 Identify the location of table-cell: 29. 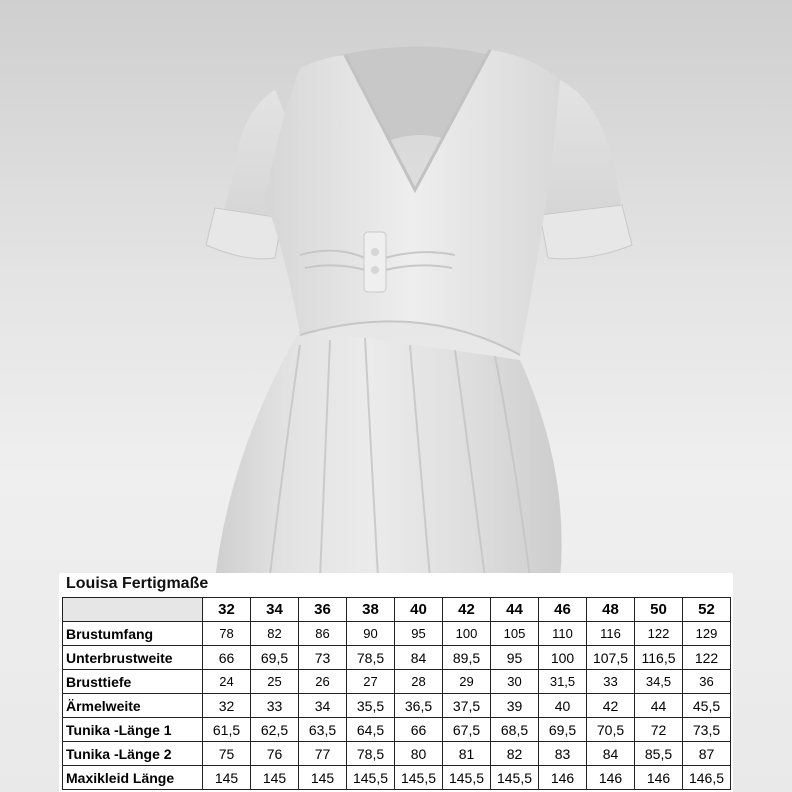
(466, 681).